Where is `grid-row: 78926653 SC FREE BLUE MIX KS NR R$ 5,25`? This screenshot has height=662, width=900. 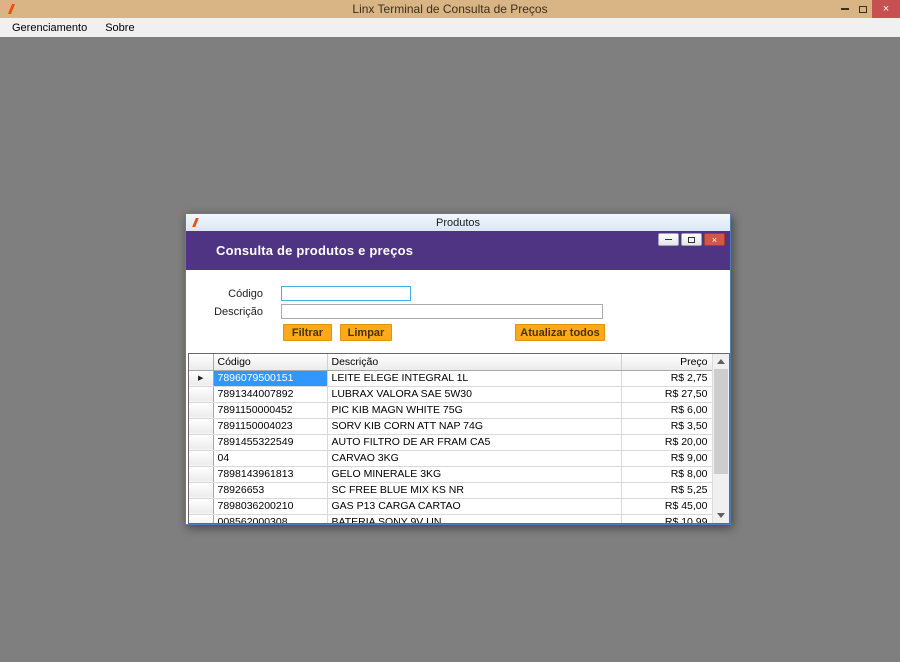 grid-row: 78926653 SC FREE BLUE MIX KS NR R$ 5,25 is located at coordinates (451, 490).